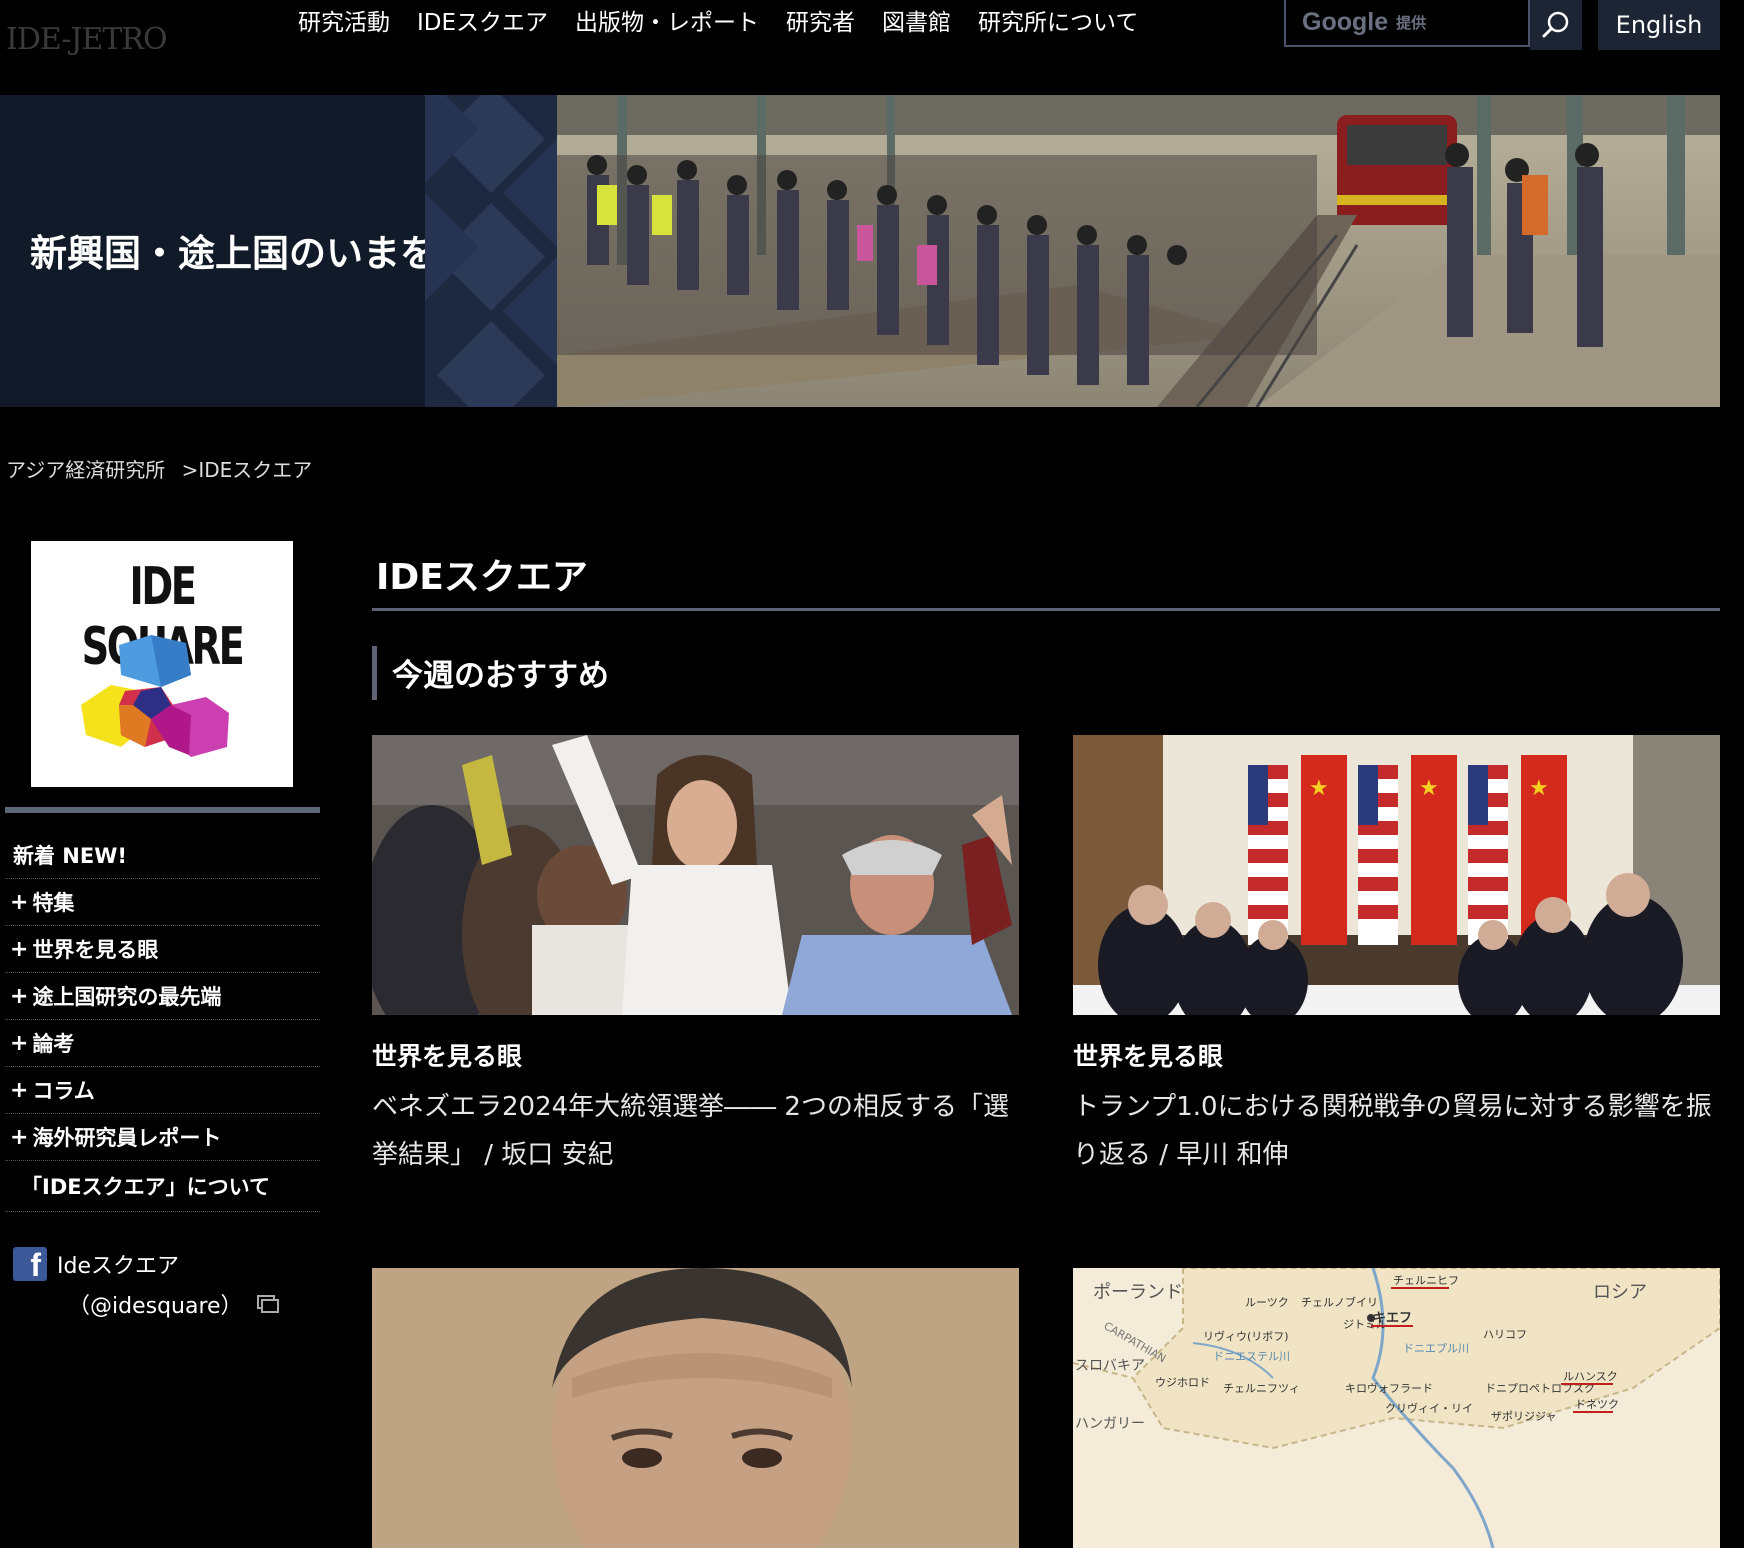  Describe the element at coordinates (95, 950) in the screenshot. I see `sidebar-item-label: 世界を見る眼` at that location.